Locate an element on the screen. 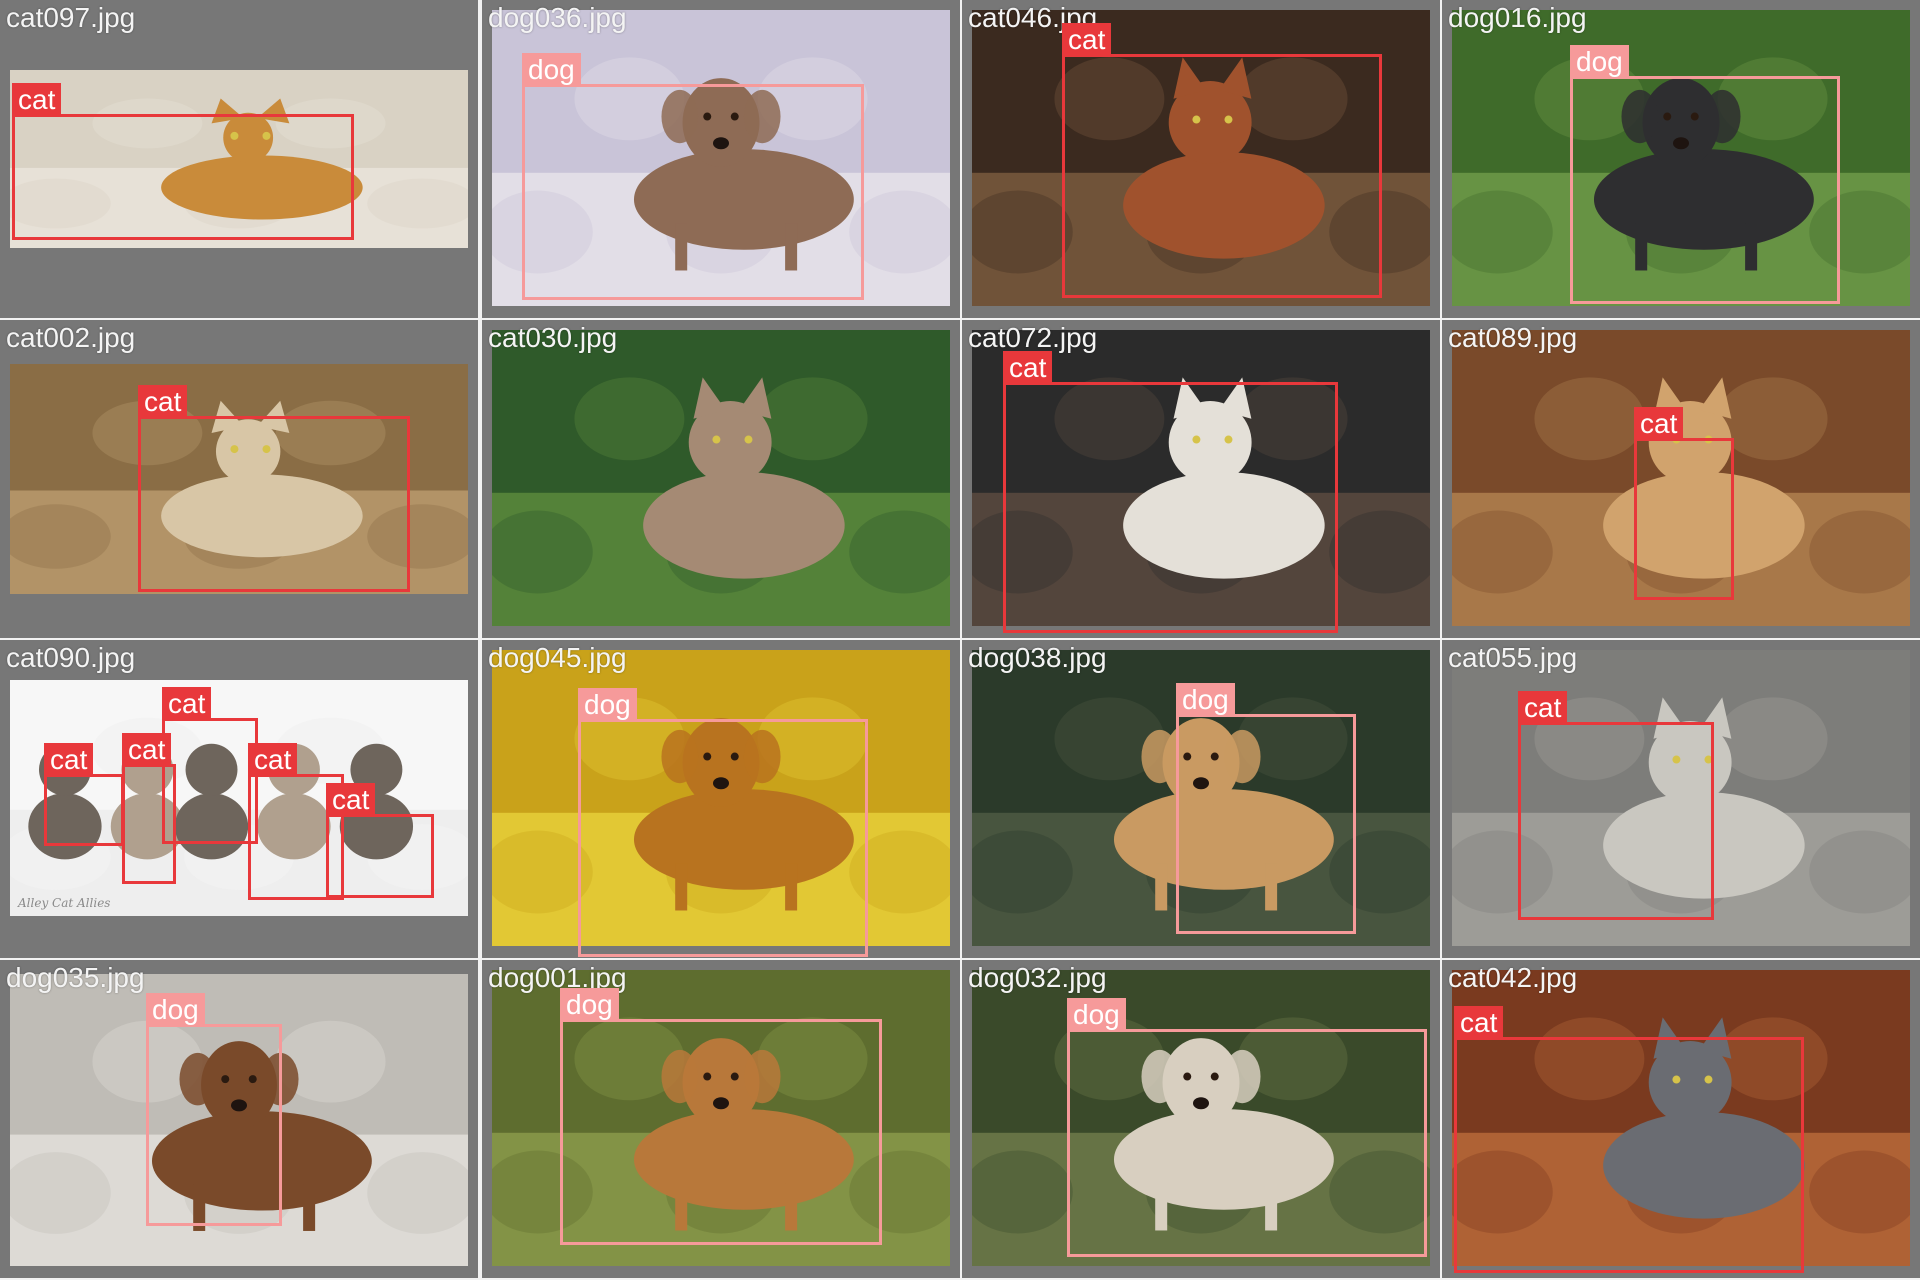 The image size is (1920, 1280). image-tile: cat002.jpg cat is located at coordinates (239, 479).